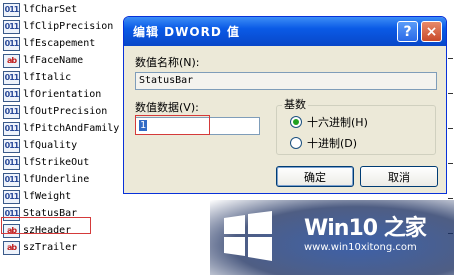 The image size is (454, 275). Describe the element at coordinates (285, 31) in the screenshot. I see `dialog-titlebar: 编辑 DWORD 值 ? ×` at that location.